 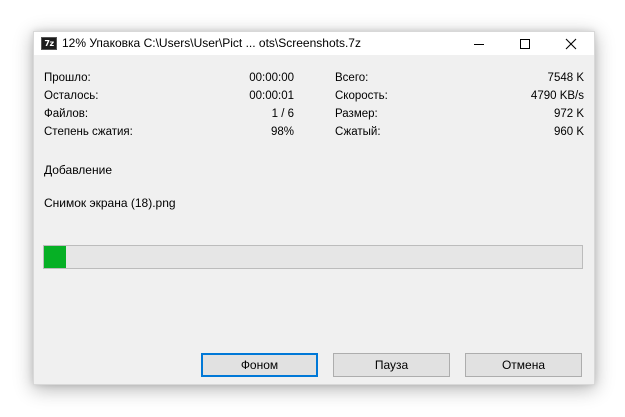 I want to click on speed-value: 4790 KB/s, so click(x=557, y=96).